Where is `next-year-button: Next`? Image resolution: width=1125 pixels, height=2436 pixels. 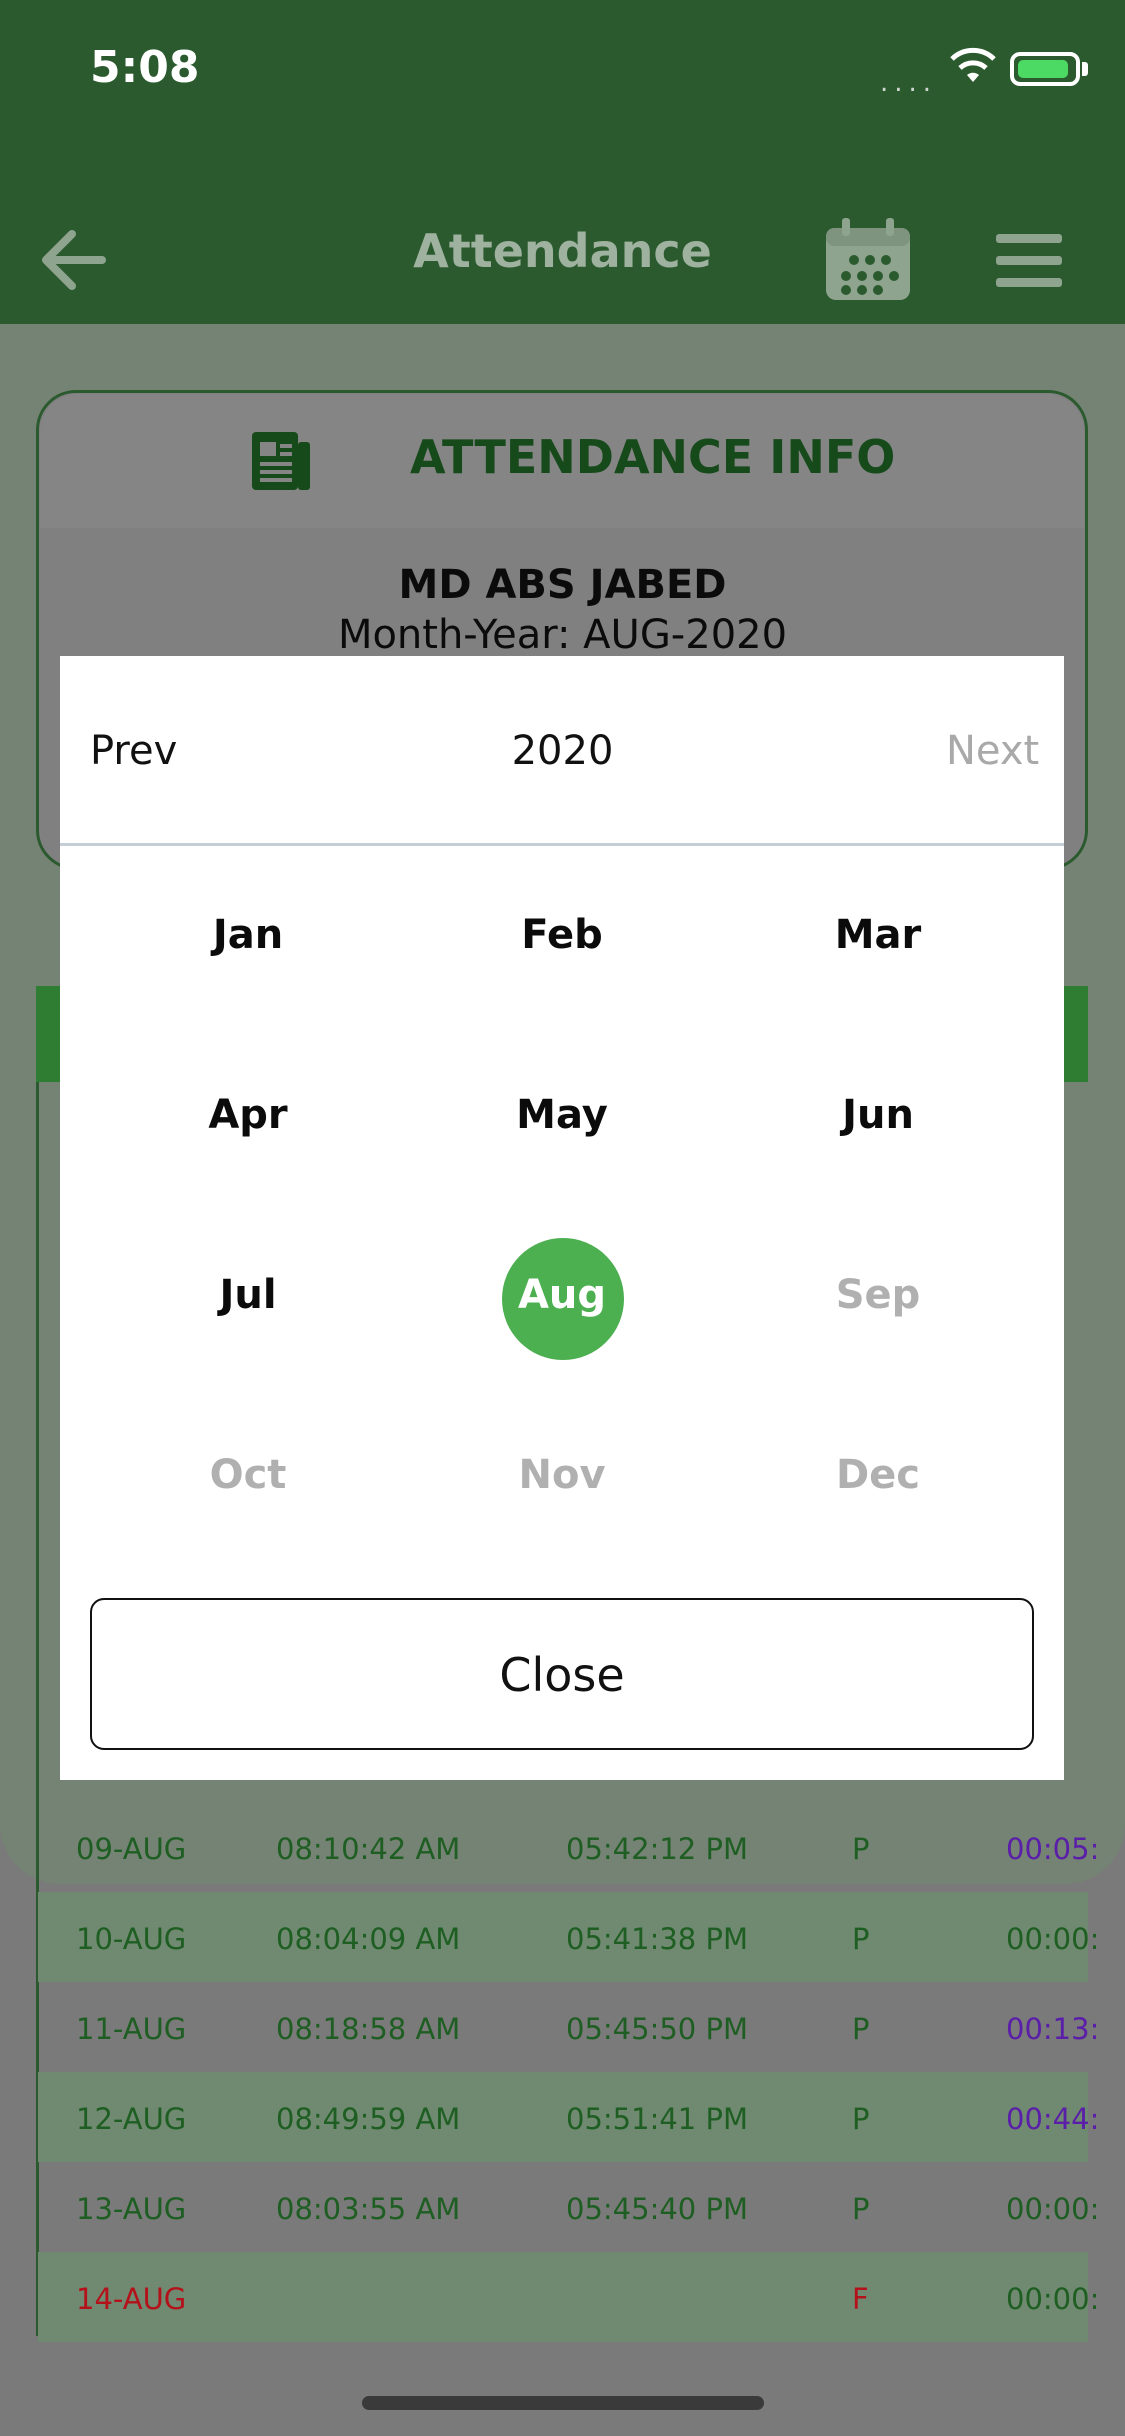 next-year-button: Next is located at coordinates (992, 751).